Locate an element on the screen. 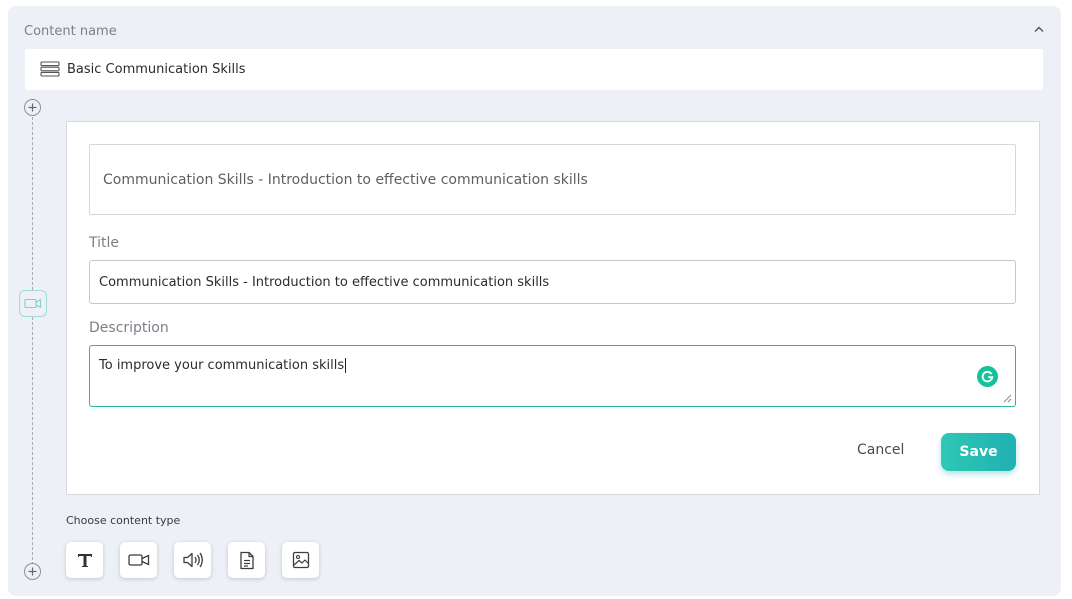 The image size is (1072, 599). description-label: Description is located at coordinates (129, 328).